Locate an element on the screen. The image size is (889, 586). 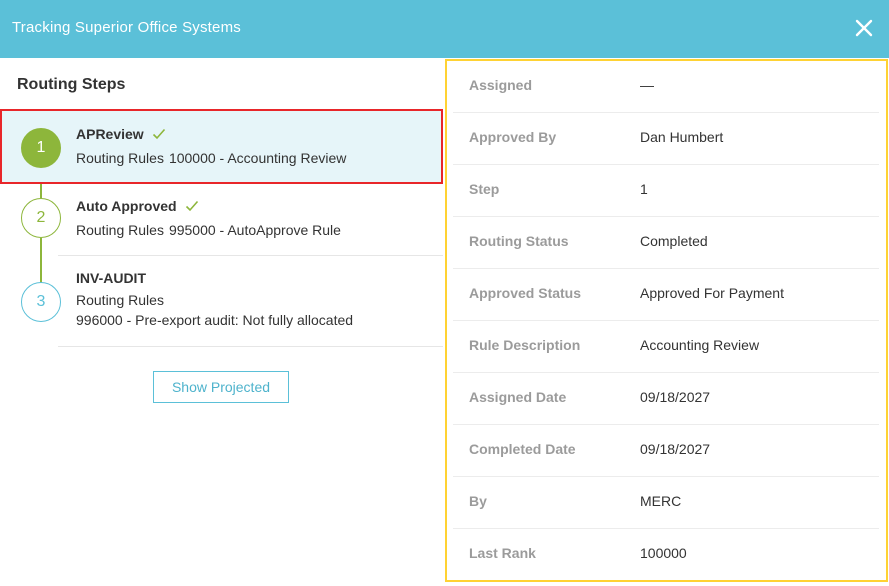
detail-label: Routing Status is located at coordinates (519, 241).